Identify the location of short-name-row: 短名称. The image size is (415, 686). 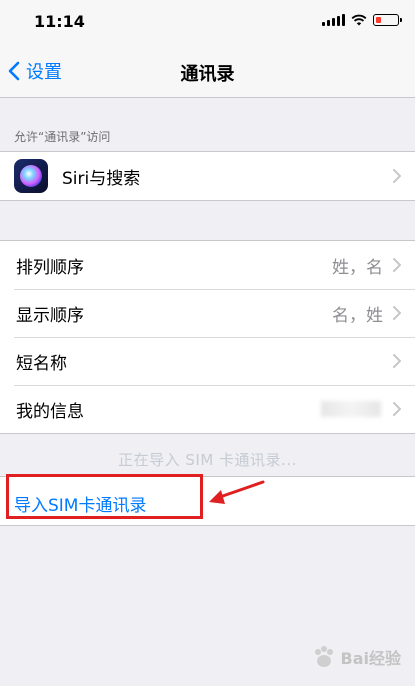
(207, 361).